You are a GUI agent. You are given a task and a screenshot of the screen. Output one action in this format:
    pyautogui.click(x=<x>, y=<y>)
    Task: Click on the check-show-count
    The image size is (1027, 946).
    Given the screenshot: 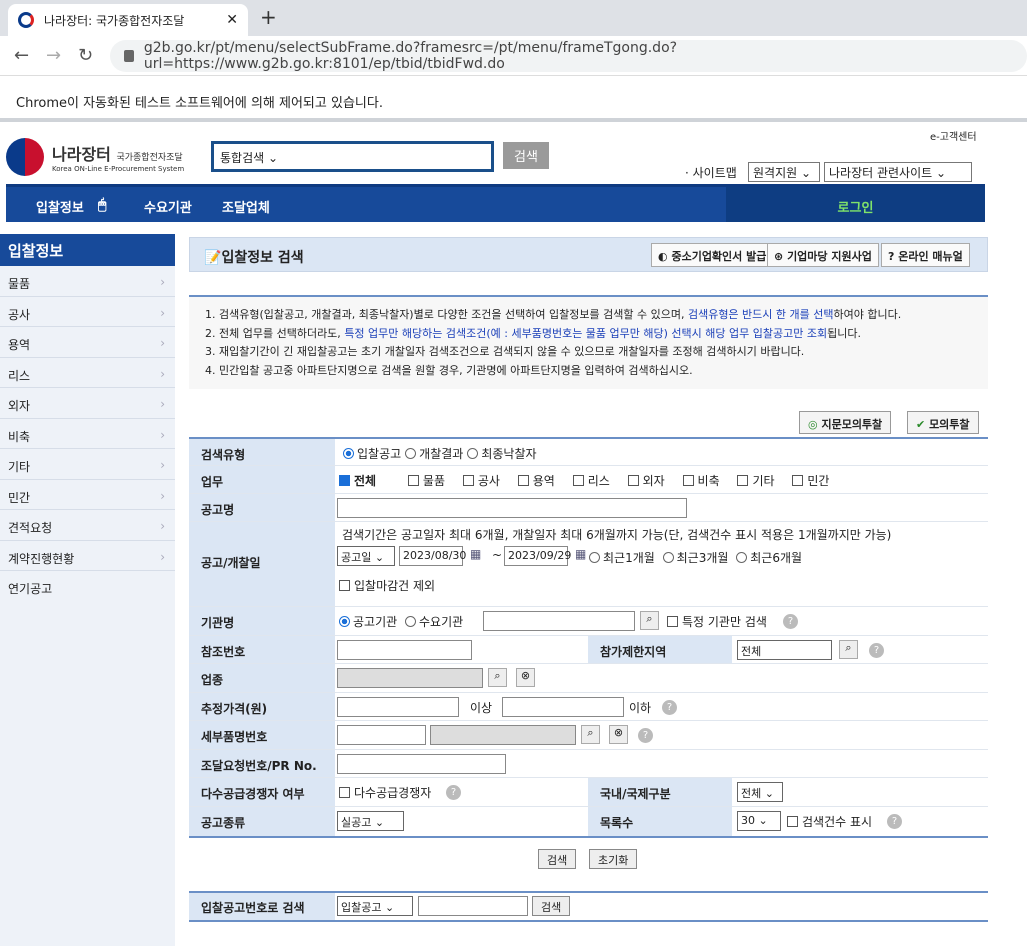 What is the action you would take?
    pyautogui.click(x=792, y=821)
    